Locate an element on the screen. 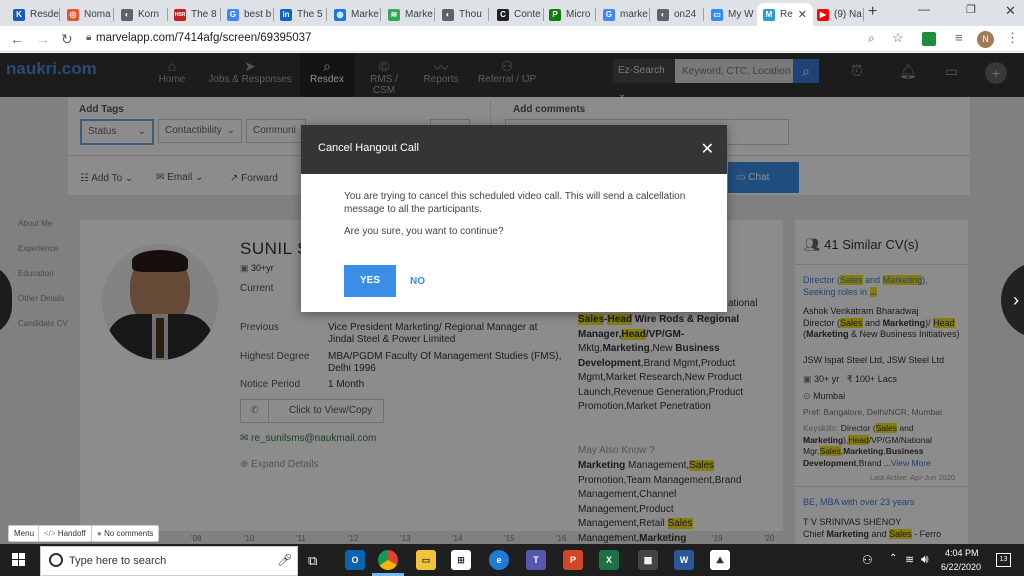 Image resolution: width=1024 pixels, height=576 pixels. tab-label: Re is located at coordinates (786, 14).